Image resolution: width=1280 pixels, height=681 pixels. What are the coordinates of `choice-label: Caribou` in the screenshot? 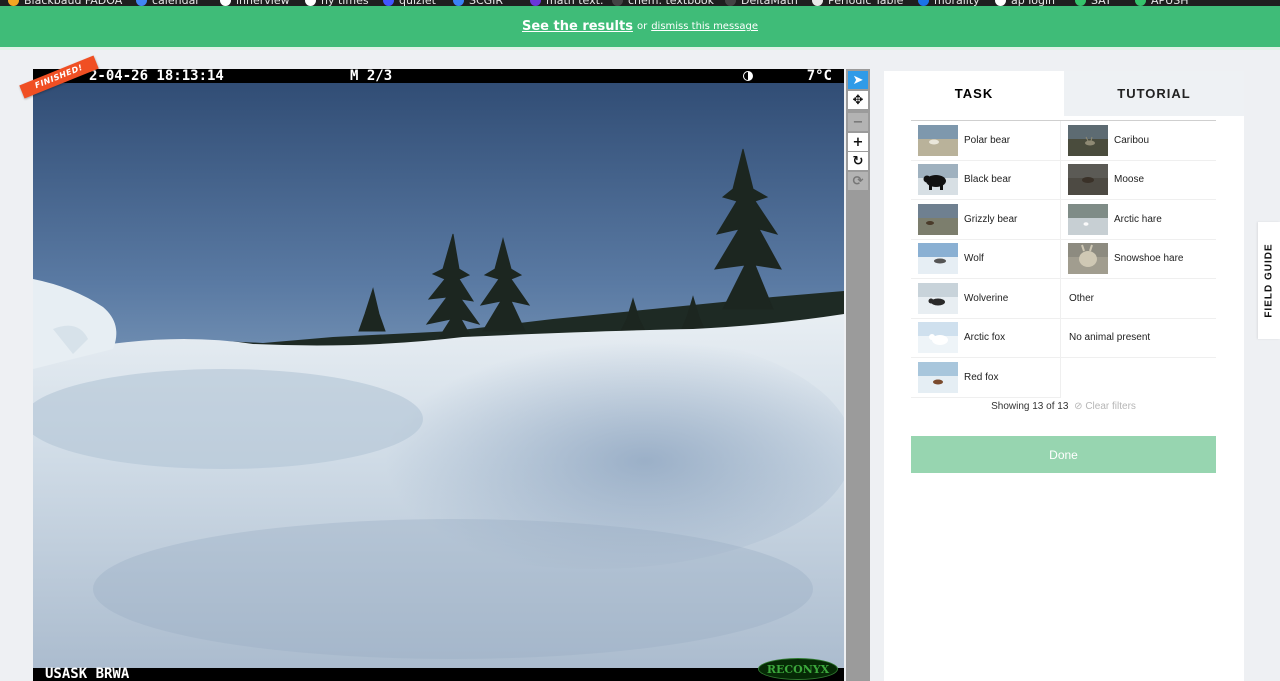 It's located at (1132, 140).